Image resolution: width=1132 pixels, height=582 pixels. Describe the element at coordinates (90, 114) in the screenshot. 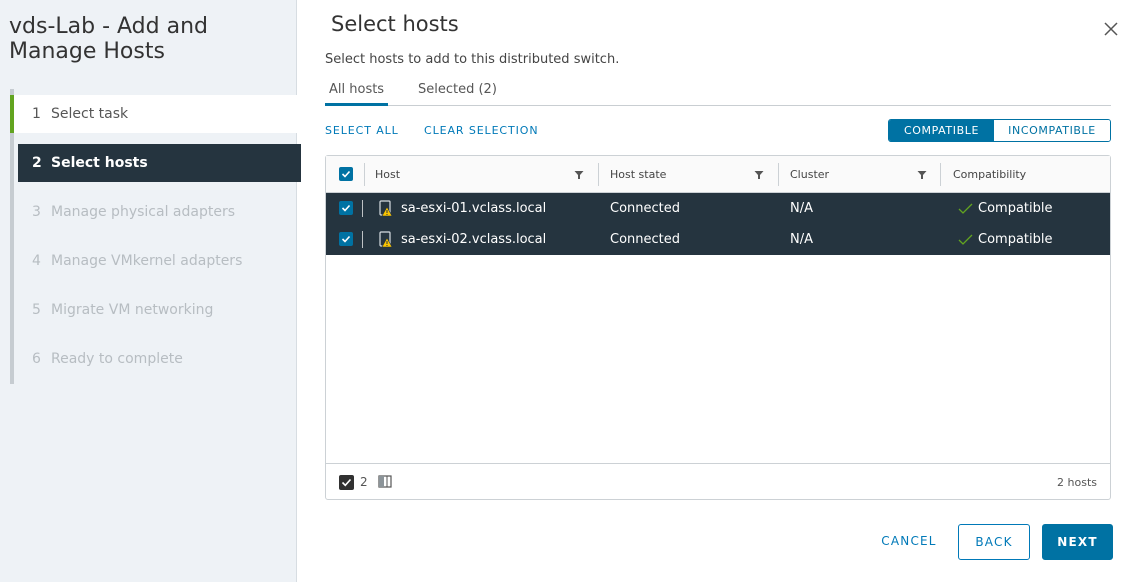

I see `step-label: Select task` at that location.